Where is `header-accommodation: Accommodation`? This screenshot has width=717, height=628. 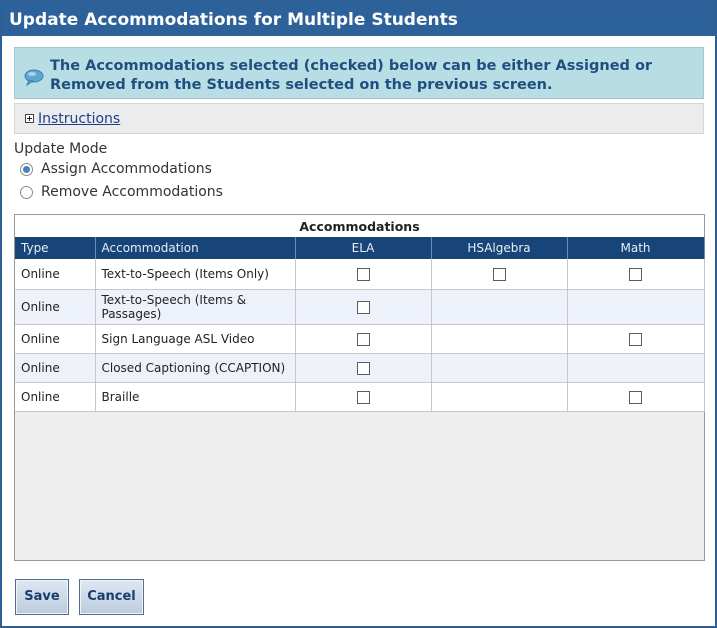
header-accommodation: Accommodation is located at coordinates (195, 248).